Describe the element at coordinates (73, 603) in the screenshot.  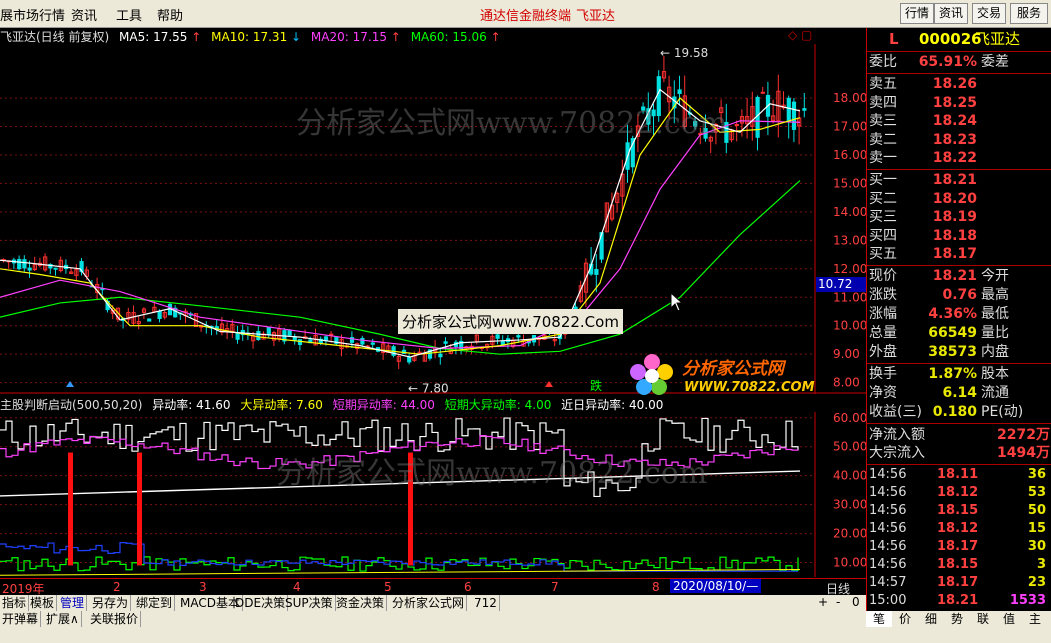
I see `tab-manage: 管理` at that location.